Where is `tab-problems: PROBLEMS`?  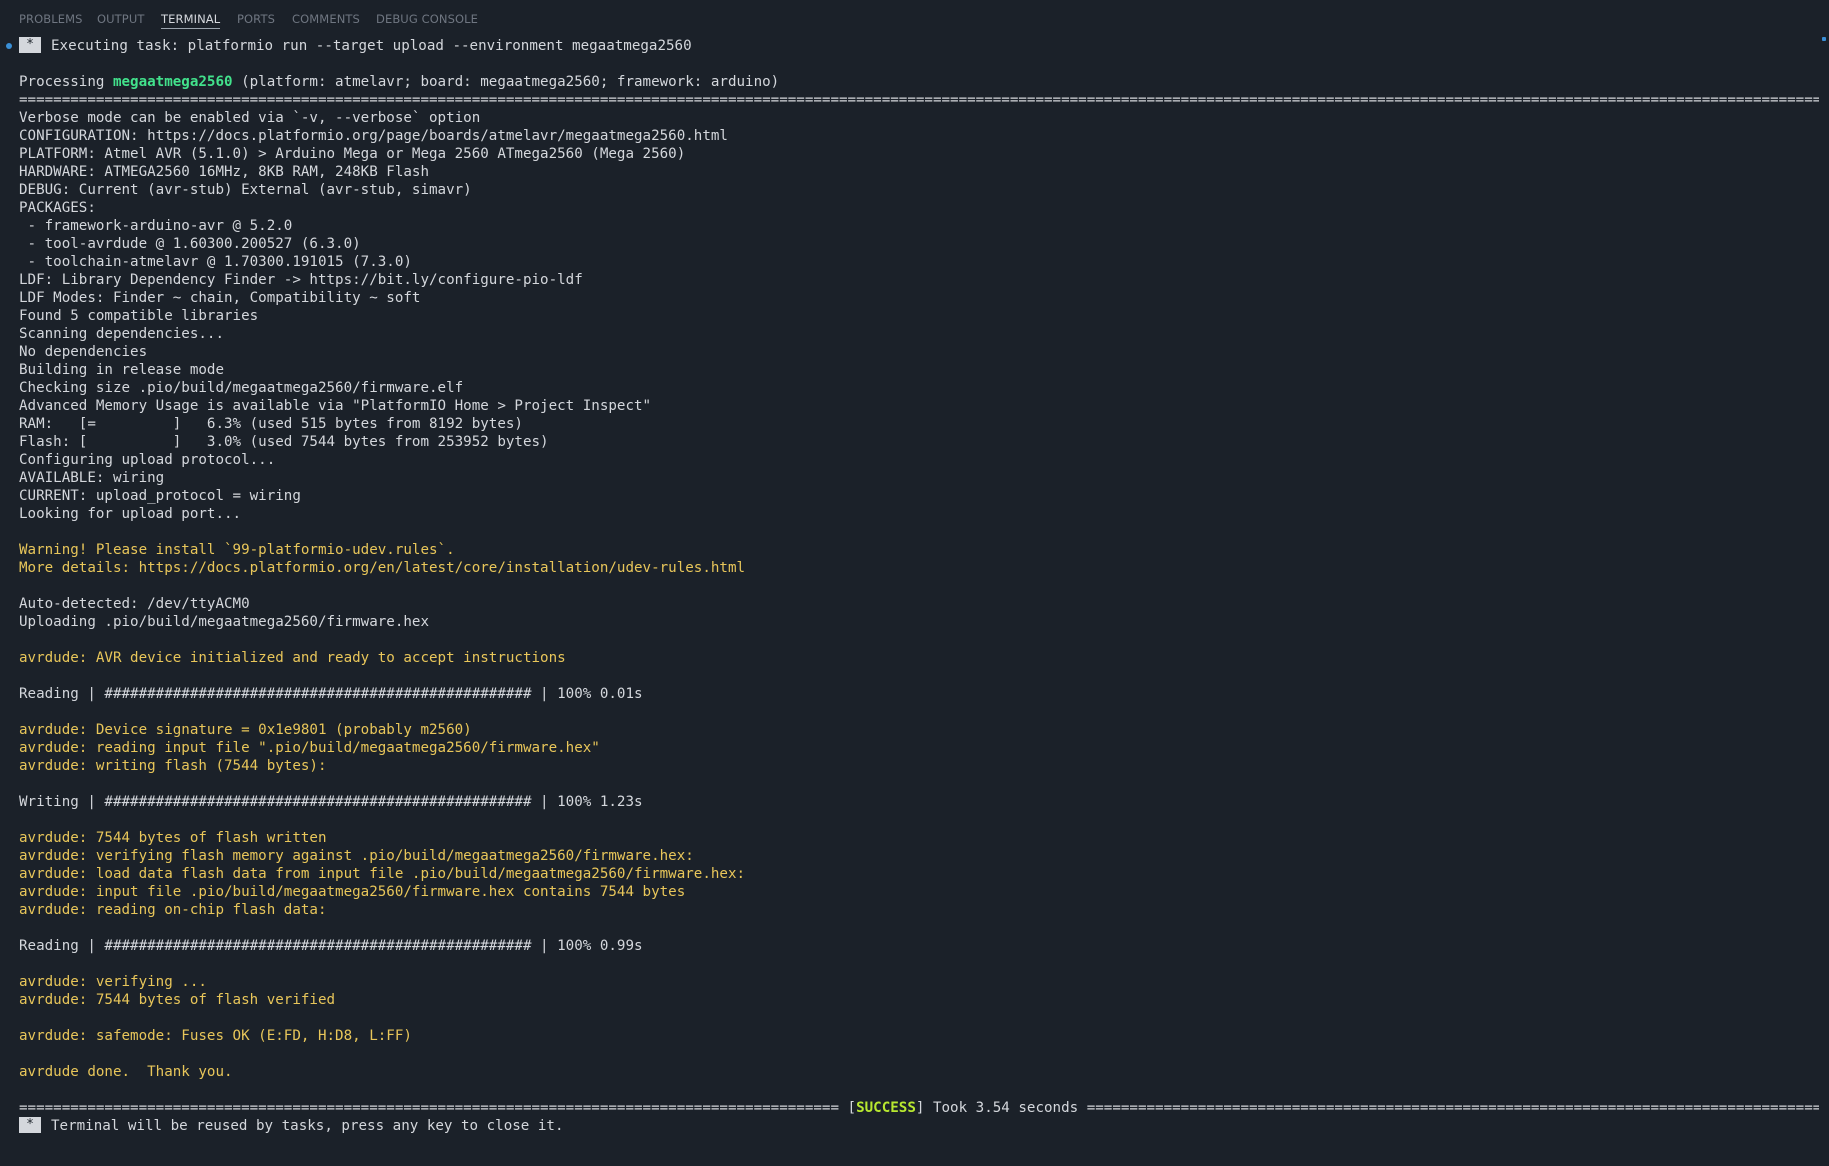 tab-problems: PROBLEMS is located at coordinates (51, 19).